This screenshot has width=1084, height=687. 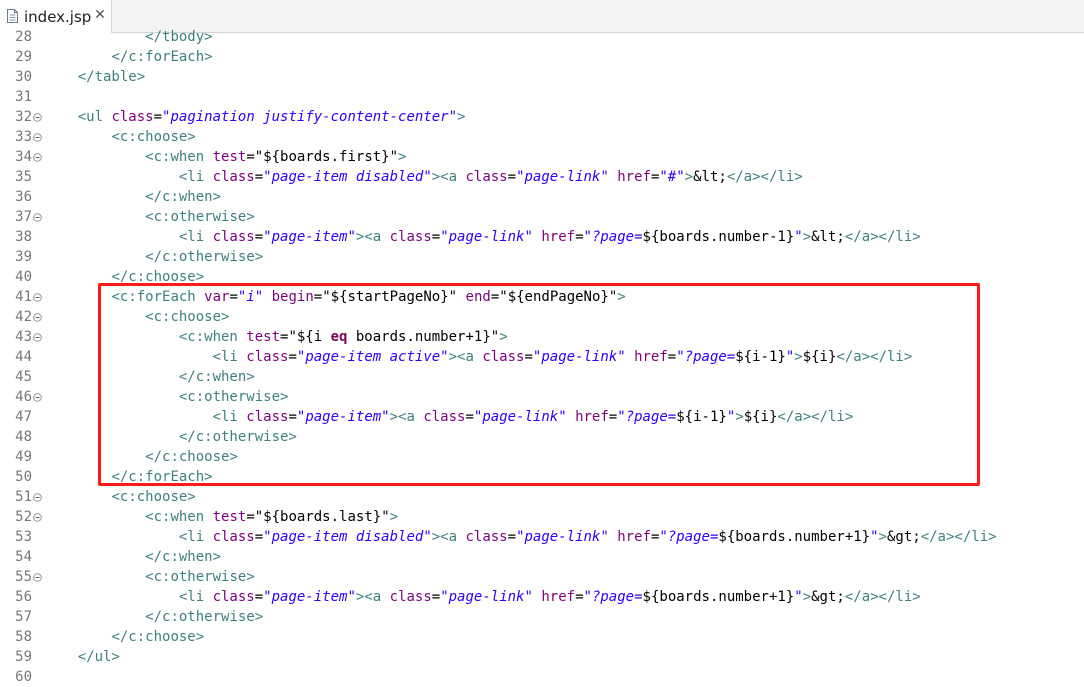 I want to click on code-line: 55 <c:otherwise>, so click(x=542, y=577).